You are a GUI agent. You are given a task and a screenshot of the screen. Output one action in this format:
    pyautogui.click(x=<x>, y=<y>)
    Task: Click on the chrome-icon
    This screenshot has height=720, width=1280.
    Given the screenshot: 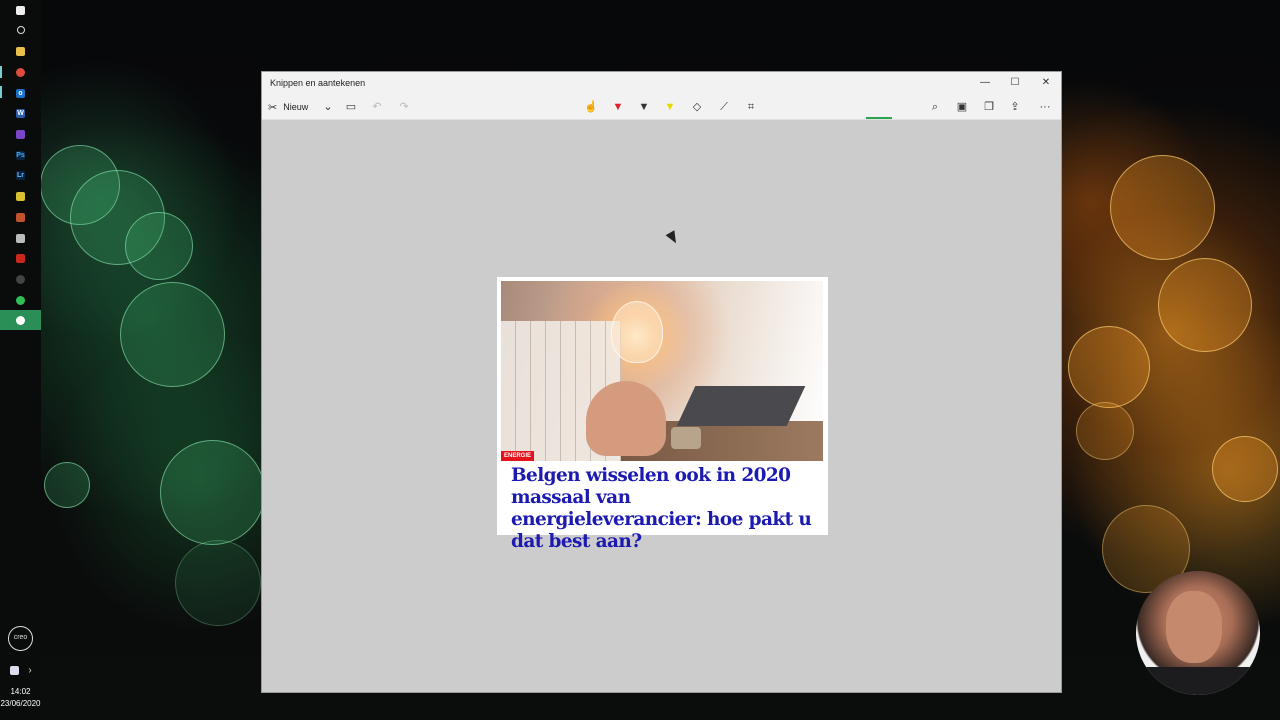 What is the action you would take?
    pyautogui.click(x=20, y=72)
    